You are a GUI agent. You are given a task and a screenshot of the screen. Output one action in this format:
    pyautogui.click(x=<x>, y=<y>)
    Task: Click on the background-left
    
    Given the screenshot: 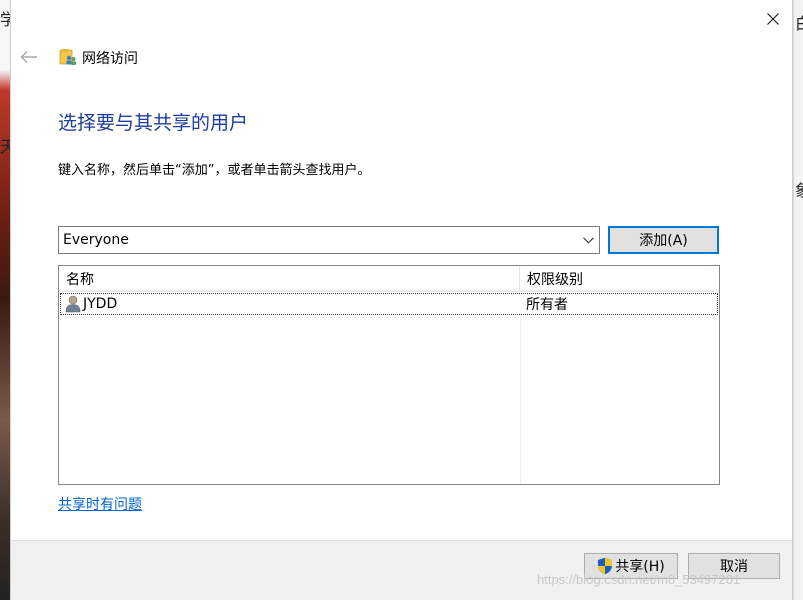 What is the action you would take?
    pyautogui.click(x=5, y=300)
    